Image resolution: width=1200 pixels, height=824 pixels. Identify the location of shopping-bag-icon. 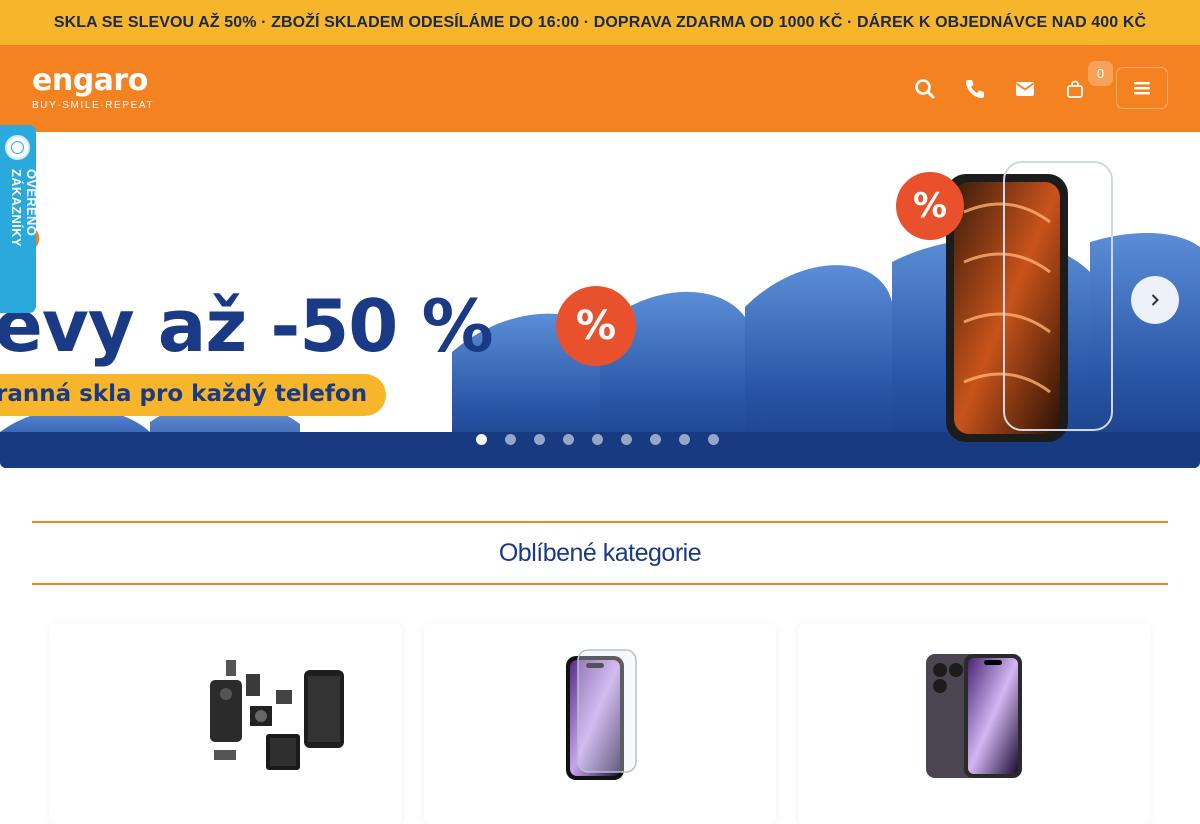
(1075, 89).